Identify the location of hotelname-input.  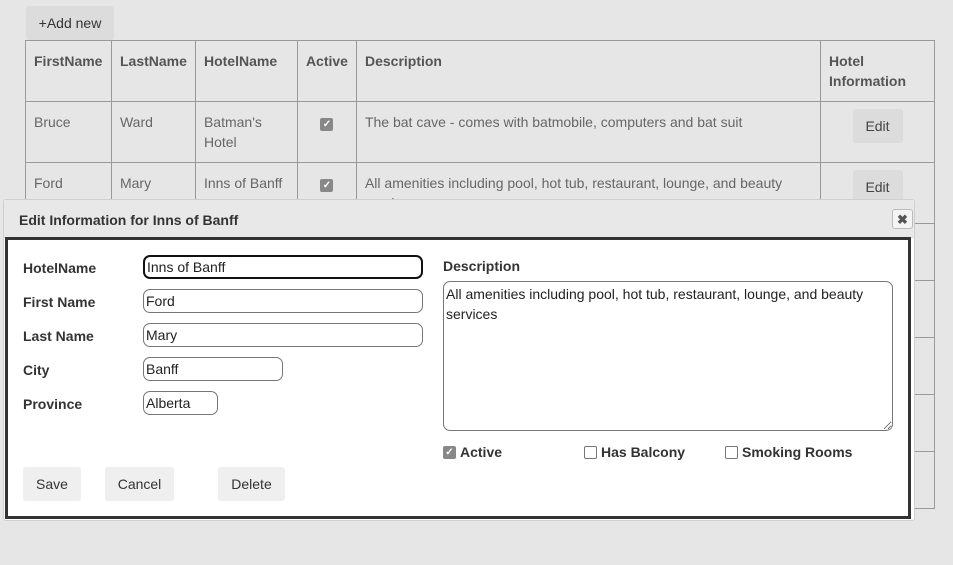
(283, 267).